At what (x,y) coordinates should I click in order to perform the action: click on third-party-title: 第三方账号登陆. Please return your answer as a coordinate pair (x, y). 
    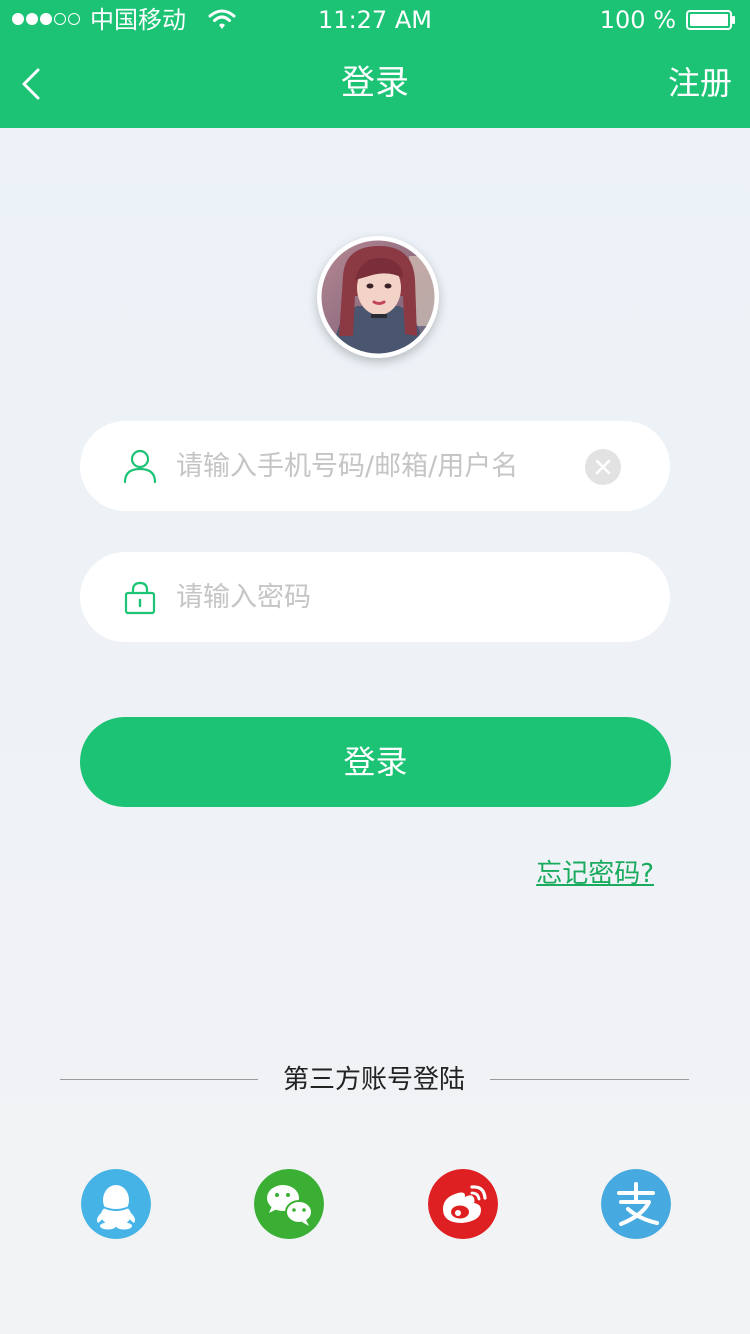
    Looking at the image, I should click on (373, 1080).